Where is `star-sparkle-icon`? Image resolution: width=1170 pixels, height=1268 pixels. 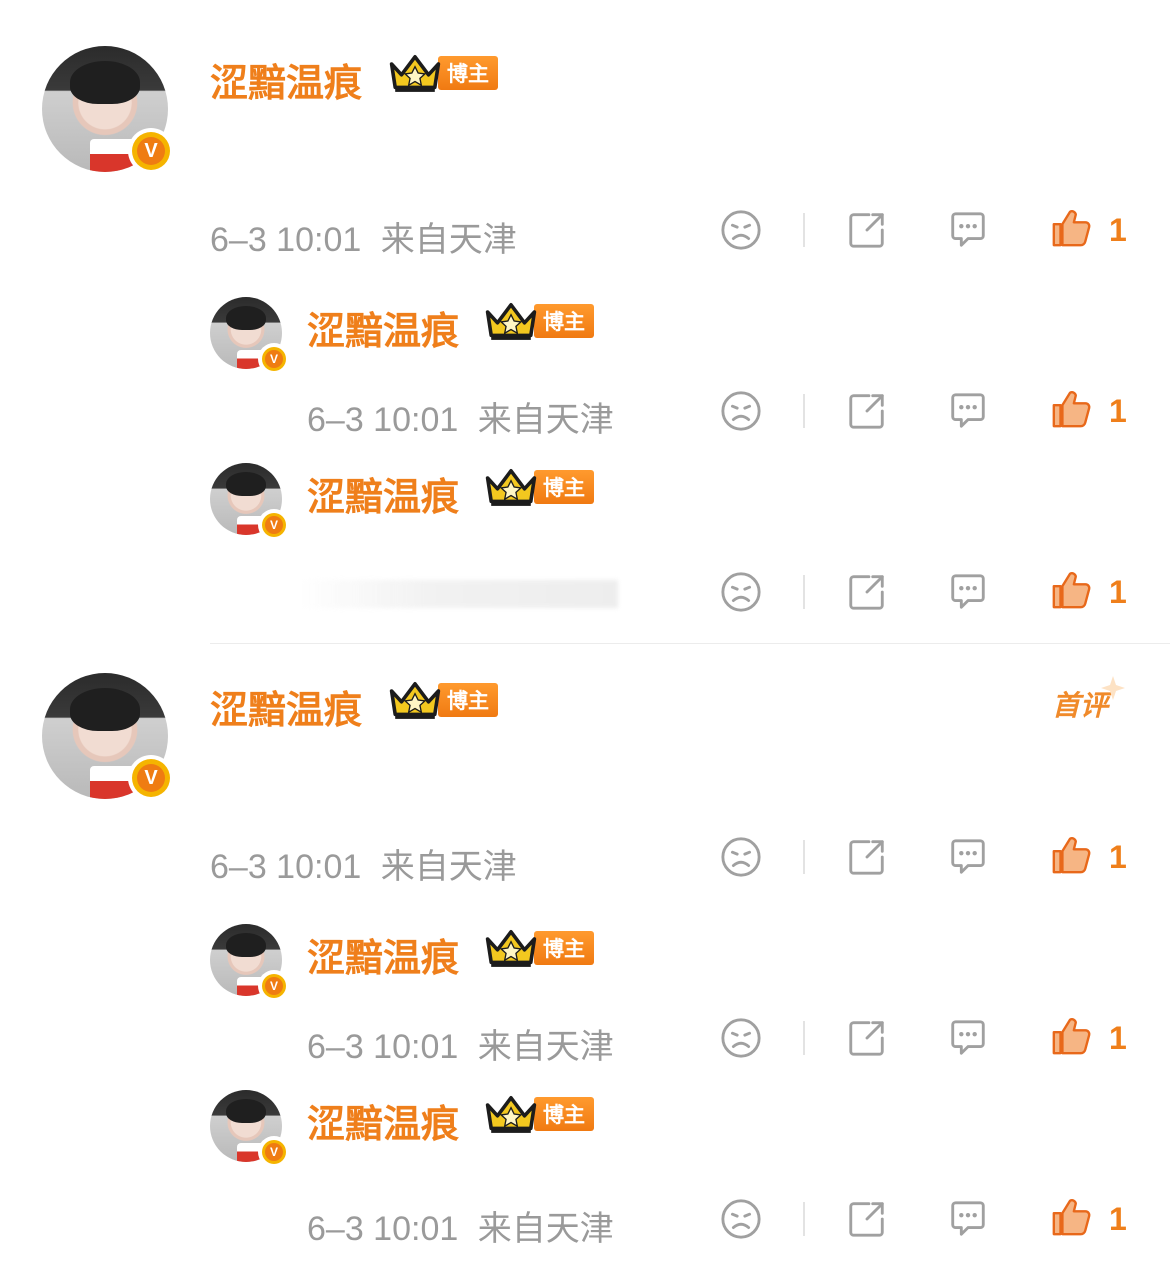
star-sparkle-icon is located at coordinates (1113, 688).